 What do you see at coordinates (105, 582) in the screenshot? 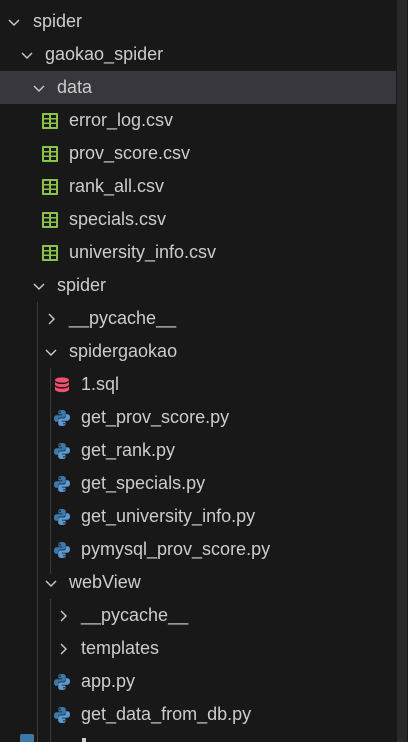
I see `tree-item-label: webView` at bounding box center [105, 582].